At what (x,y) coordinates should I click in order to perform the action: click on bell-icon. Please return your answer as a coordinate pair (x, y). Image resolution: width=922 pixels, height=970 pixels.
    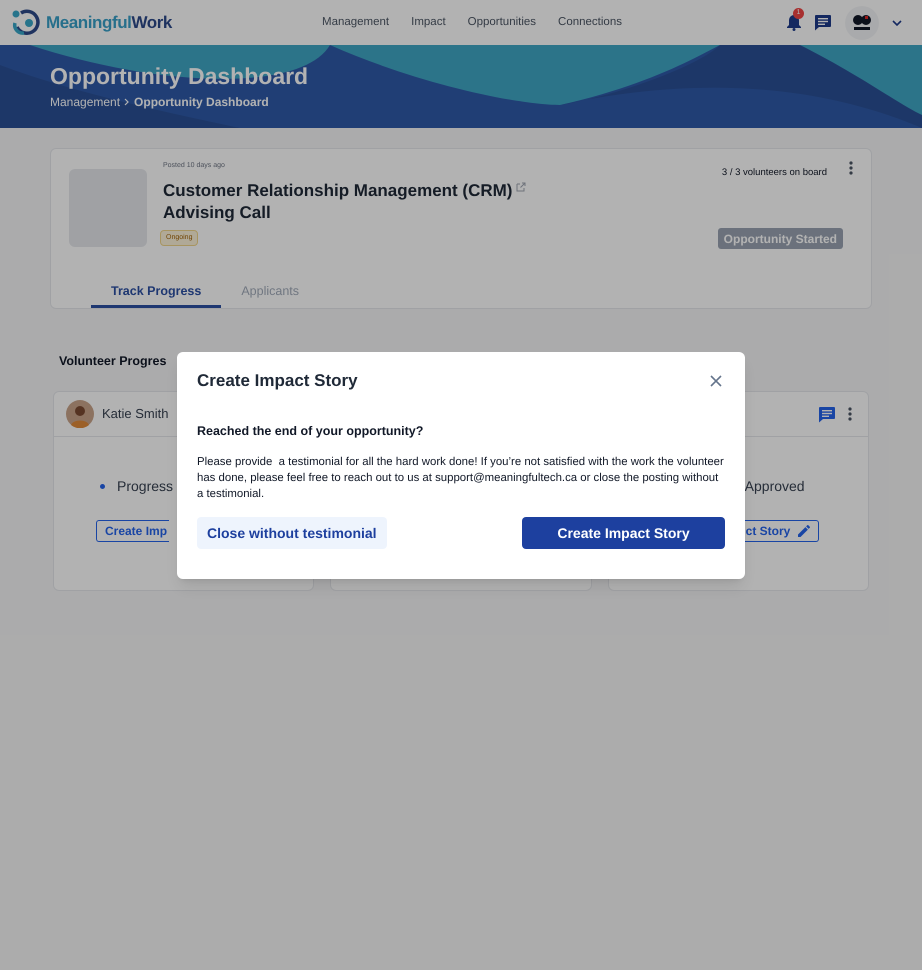
    Looking at the image, I should click on (794, 22).